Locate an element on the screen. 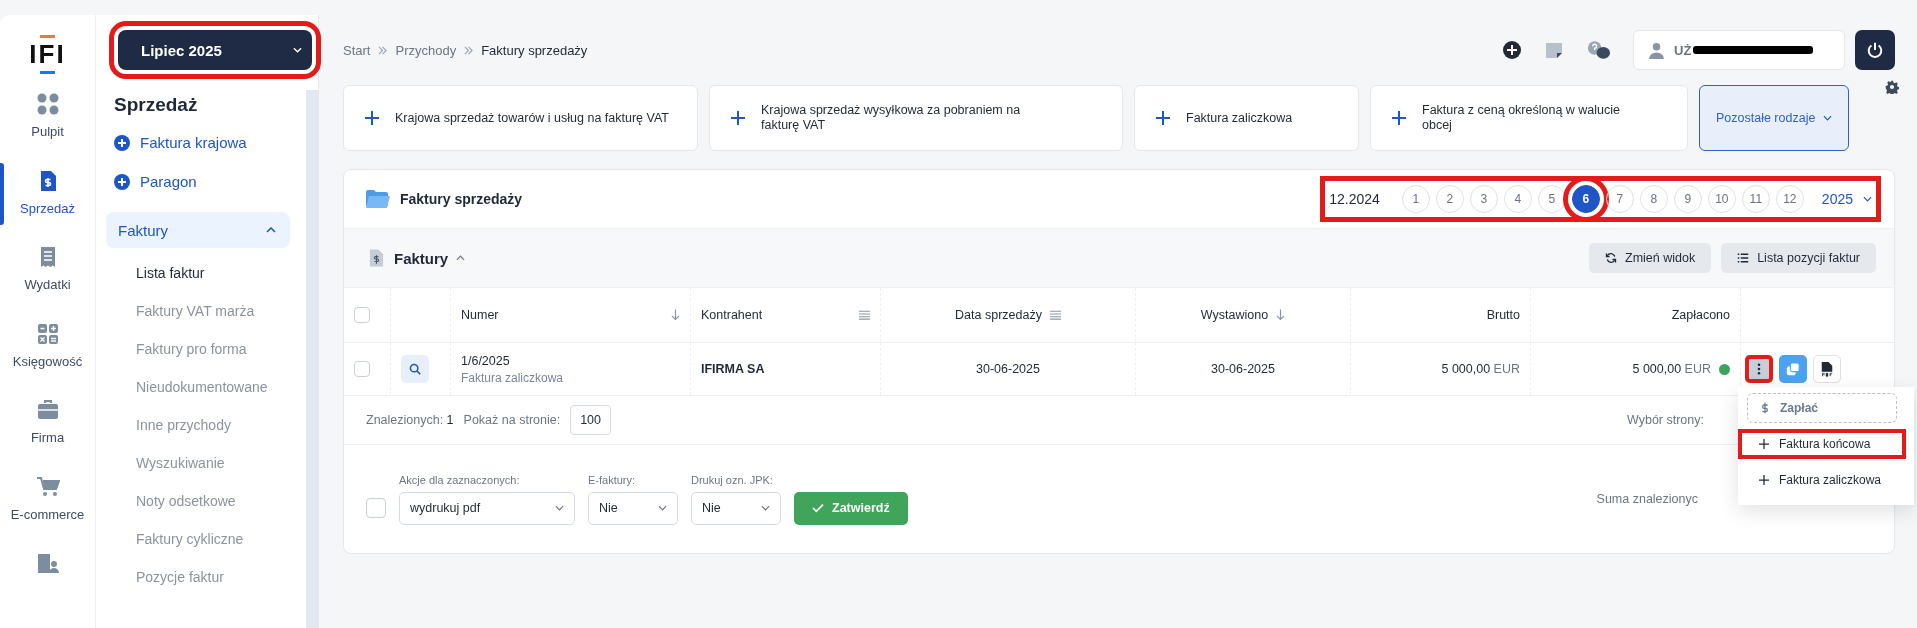 The image size is (1917, 628). power-icon is located at coordinates (1875, 50).